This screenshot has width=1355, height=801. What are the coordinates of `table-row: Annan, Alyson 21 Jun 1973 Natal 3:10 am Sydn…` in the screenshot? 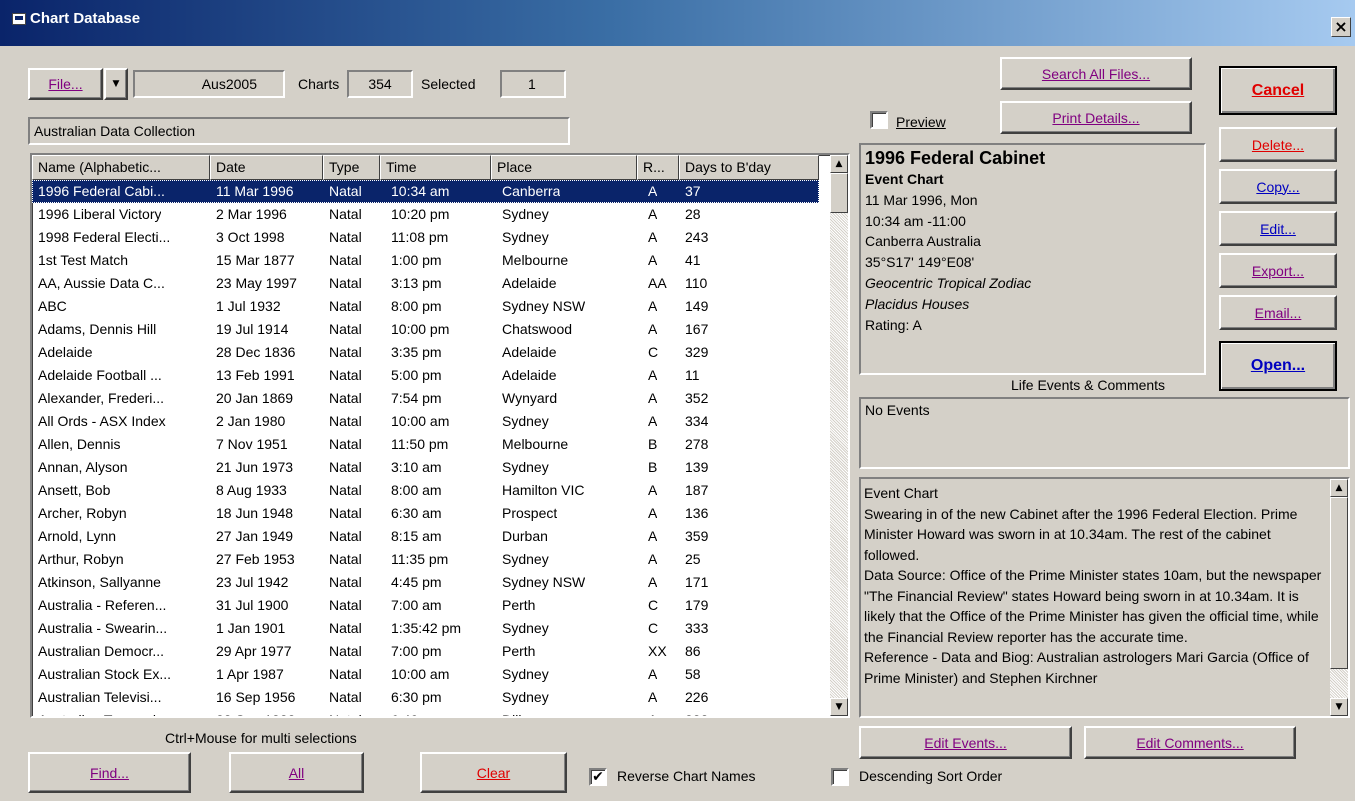 It's located at (425, 467).